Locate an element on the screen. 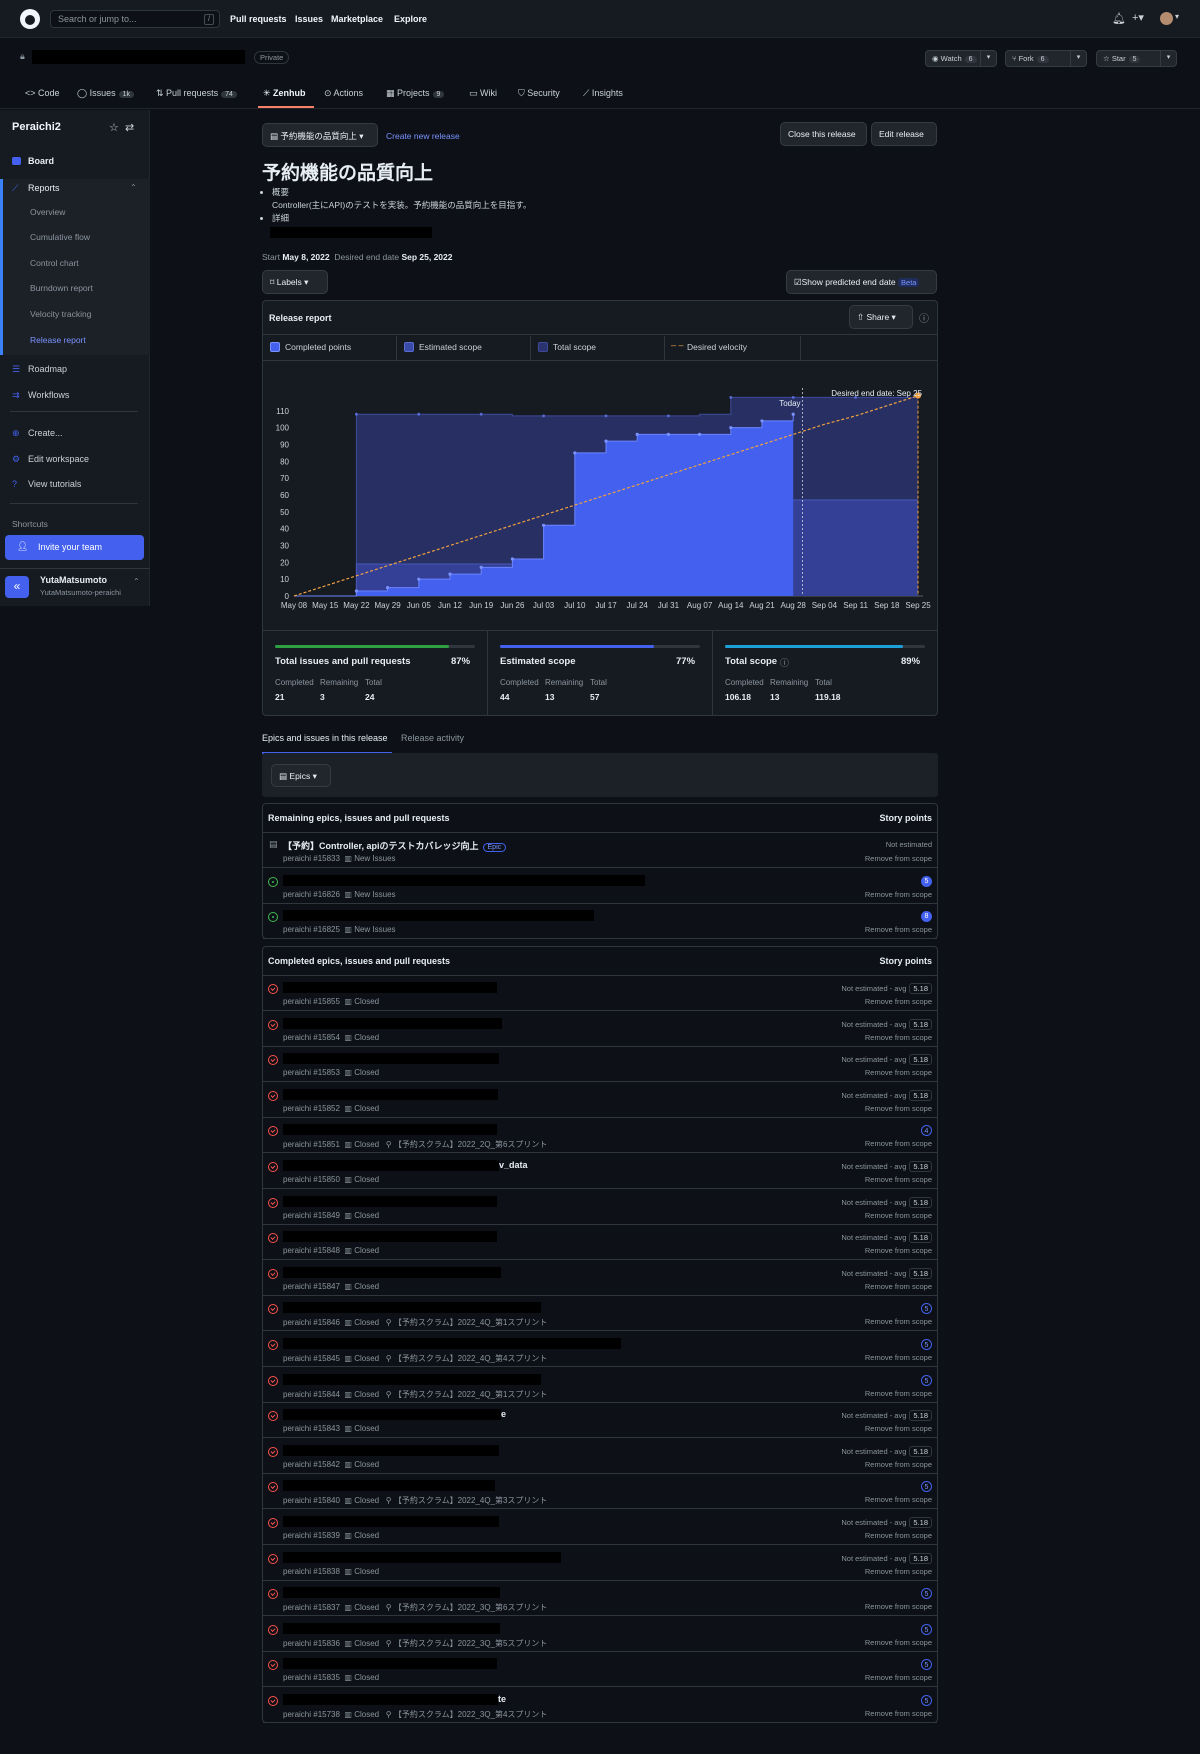  item-title: 【予約】Controller, apiのテストカバレッジ向上 Epic is located at coordinates (395, 845).